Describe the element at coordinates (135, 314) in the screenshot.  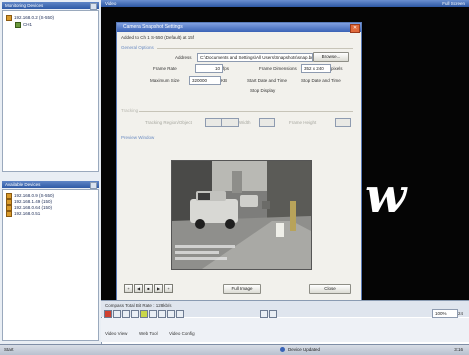
I see `pause-icon` at that location.